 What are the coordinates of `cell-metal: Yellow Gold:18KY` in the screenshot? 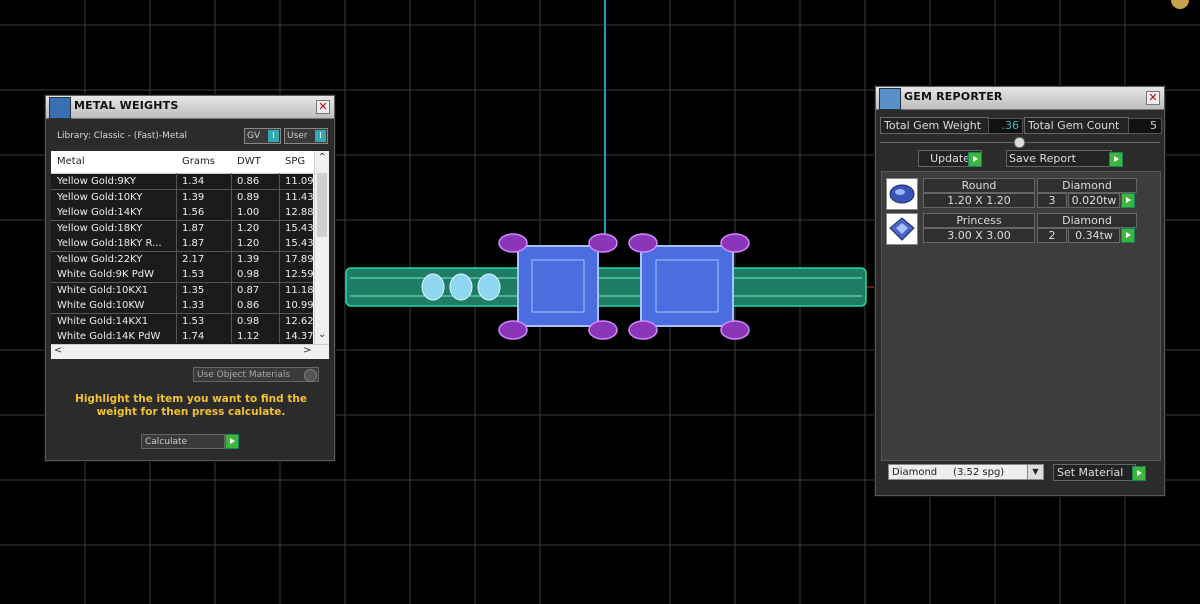 It's located at (100, 228).